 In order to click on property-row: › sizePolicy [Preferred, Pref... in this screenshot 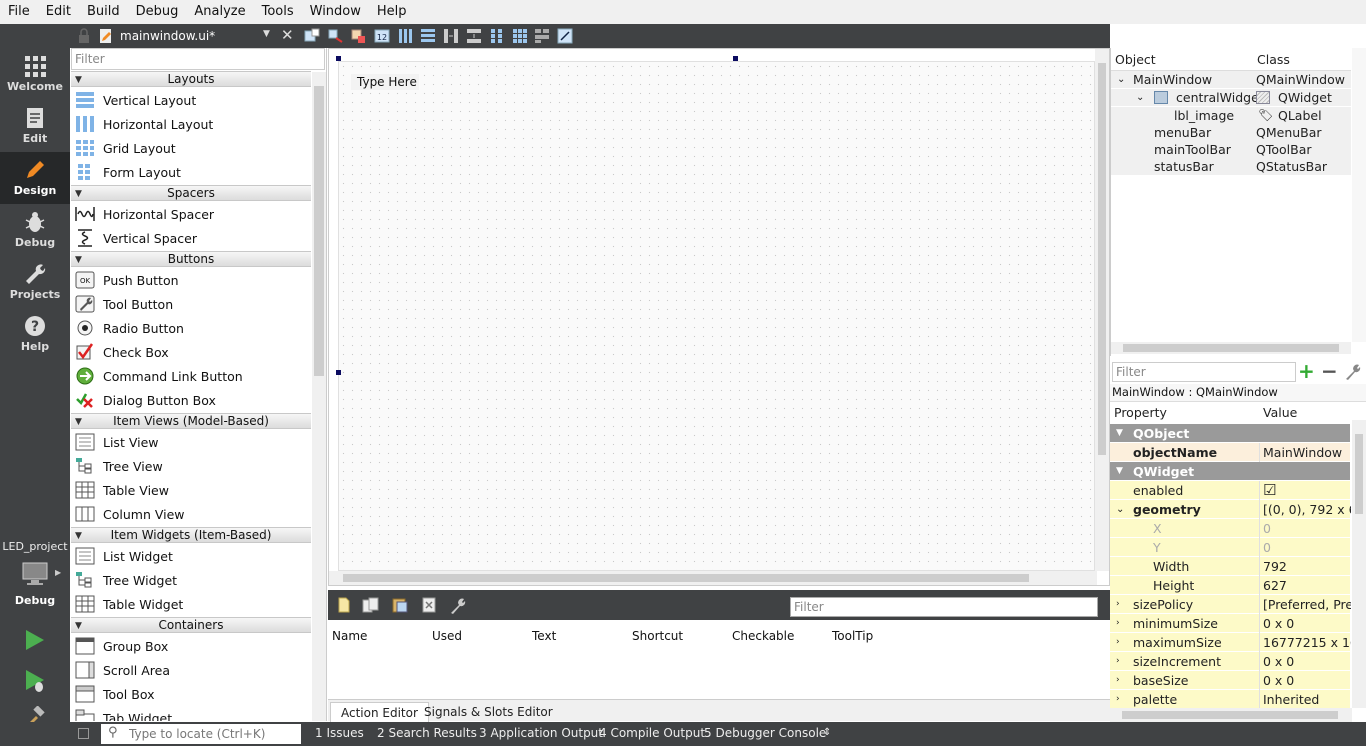, I will do `click(1230, 604)`.